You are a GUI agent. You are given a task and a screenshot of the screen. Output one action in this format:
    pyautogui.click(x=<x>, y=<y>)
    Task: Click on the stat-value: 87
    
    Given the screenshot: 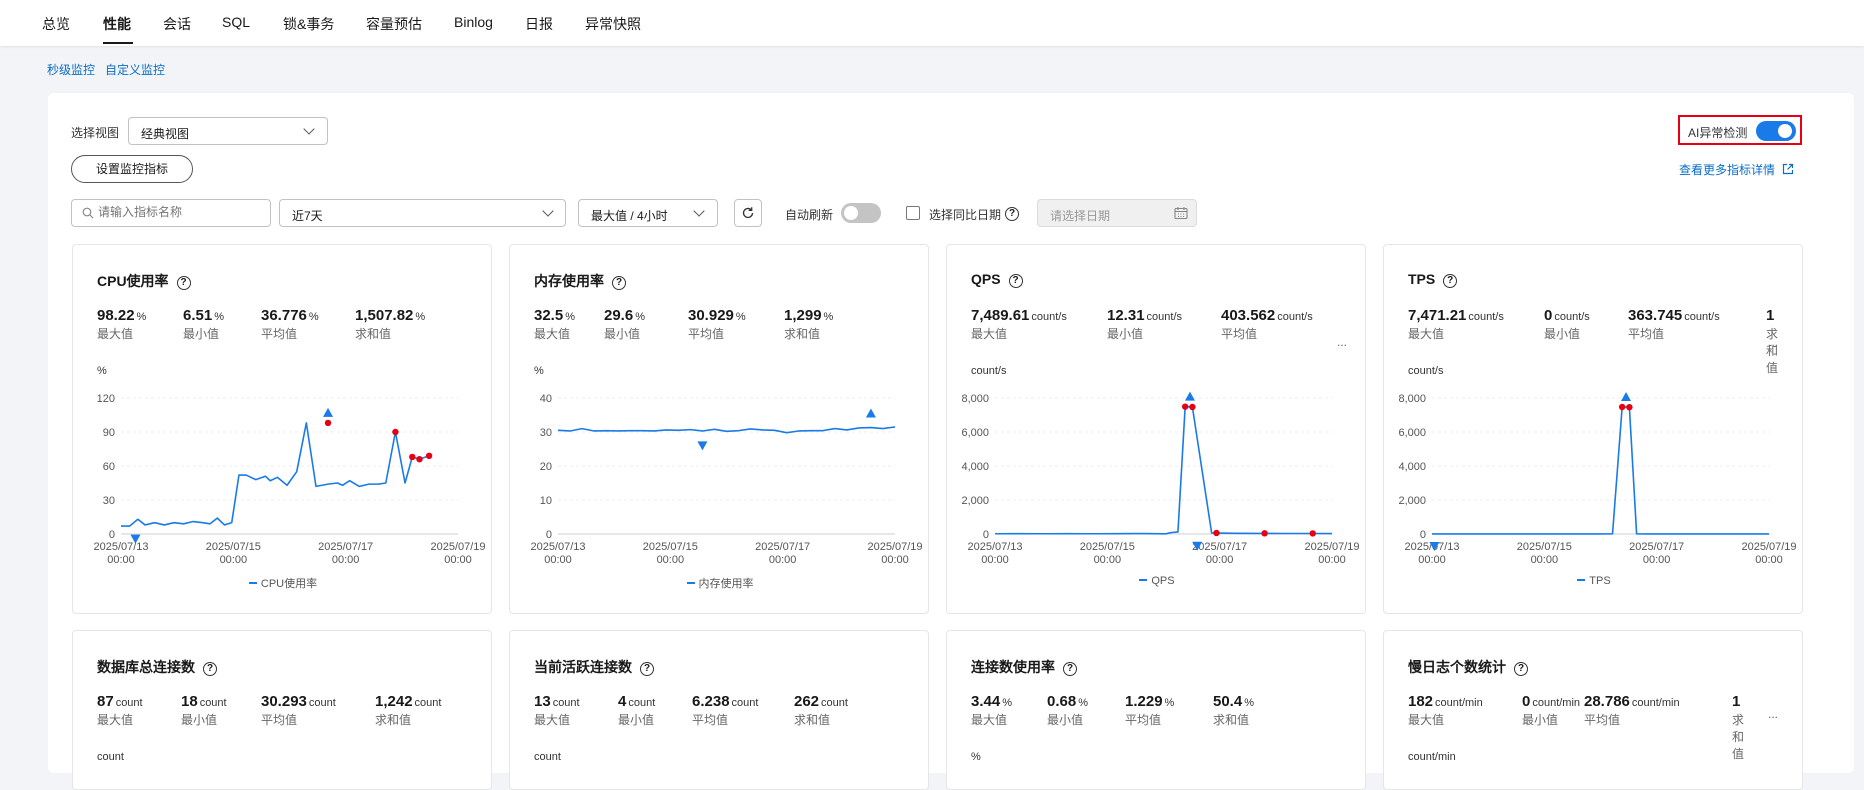 What is the action you would take?
    pyautogui.click(x=105, y=701)
    